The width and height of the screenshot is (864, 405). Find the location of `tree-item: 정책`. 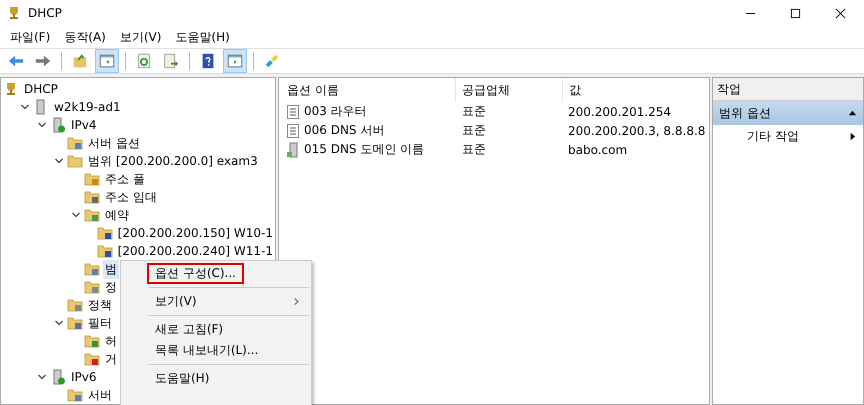

tree-item: 정책 is located at coordinates (100, 305).